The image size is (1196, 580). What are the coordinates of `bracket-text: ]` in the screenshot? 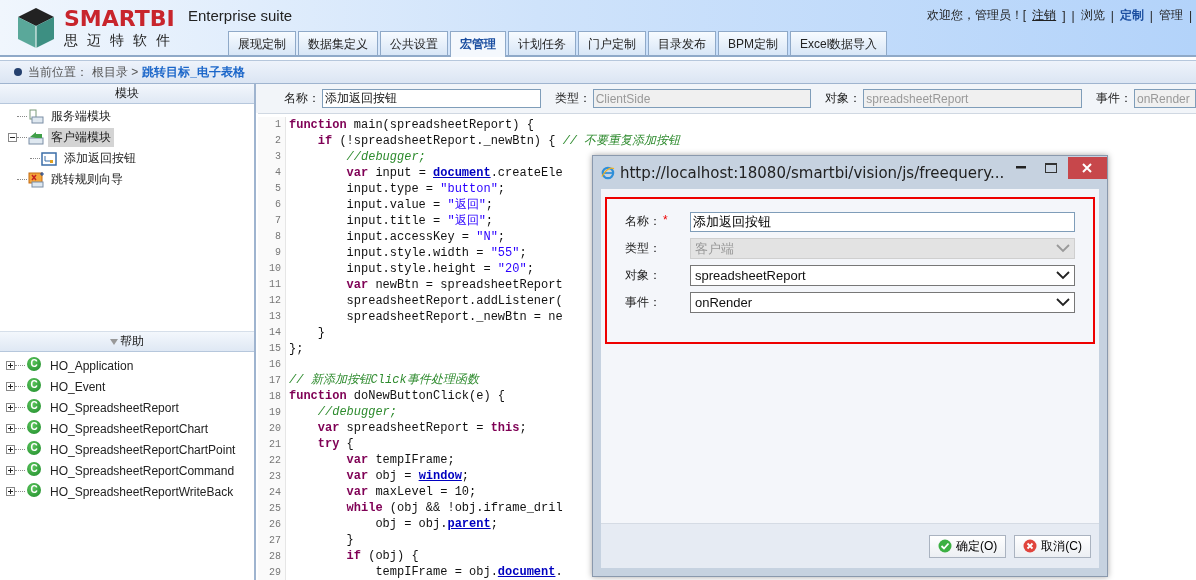 It's located at (1064, 15).